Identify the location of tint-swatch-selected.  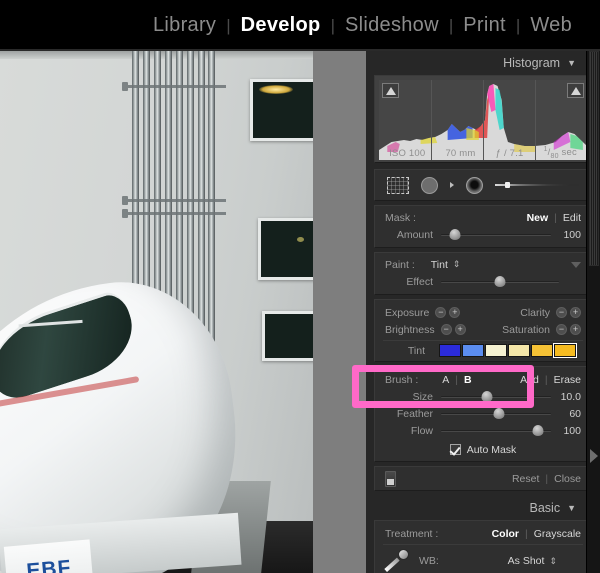
(565, 350).